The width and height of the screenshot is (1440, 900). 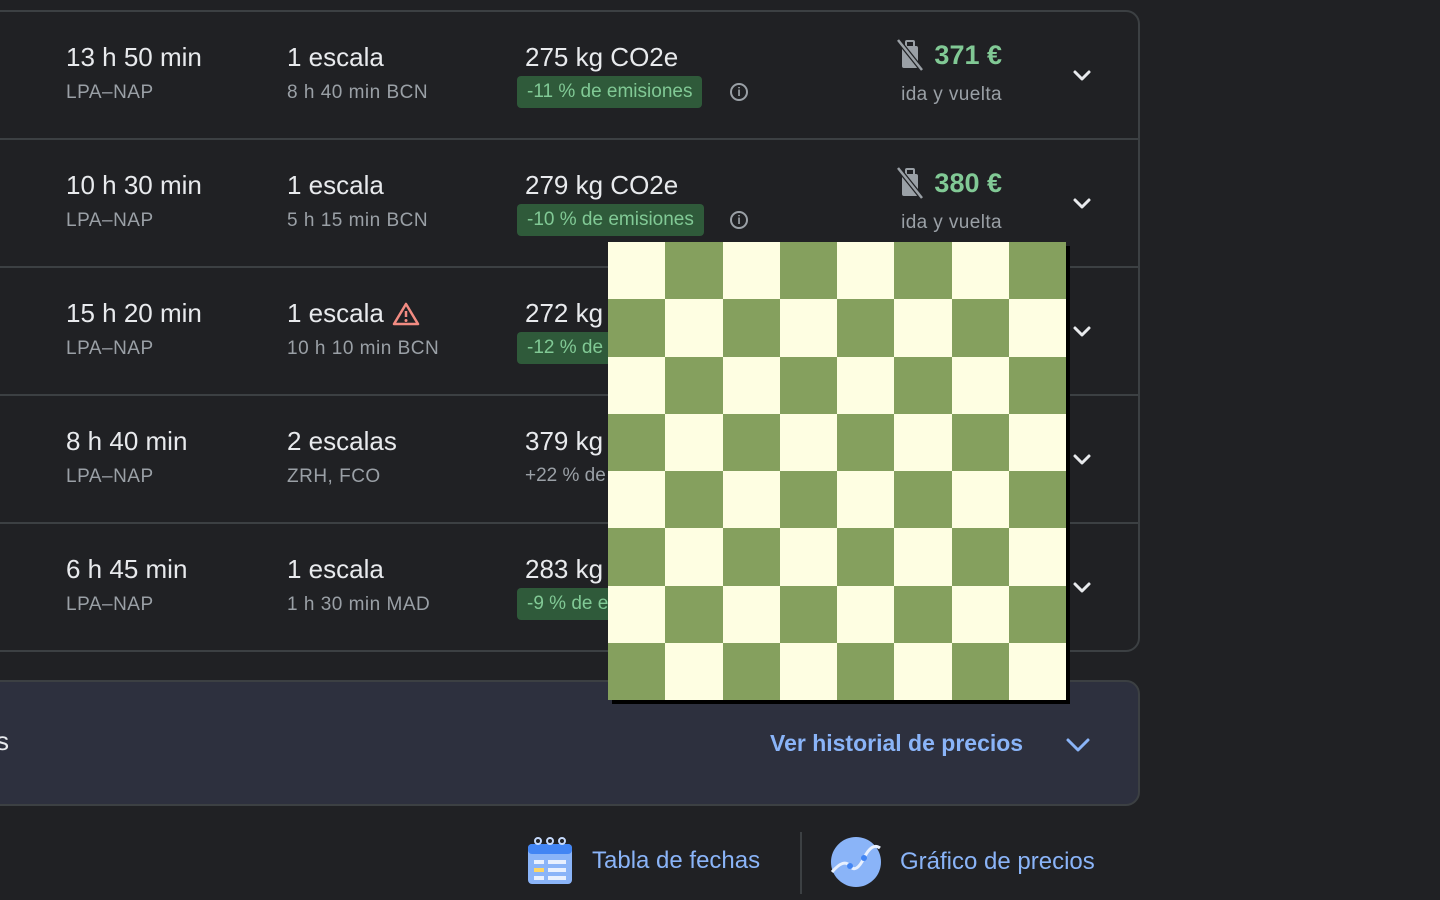 I want to click on trip-type: ida y vuelta, so click(x=951, y=222).